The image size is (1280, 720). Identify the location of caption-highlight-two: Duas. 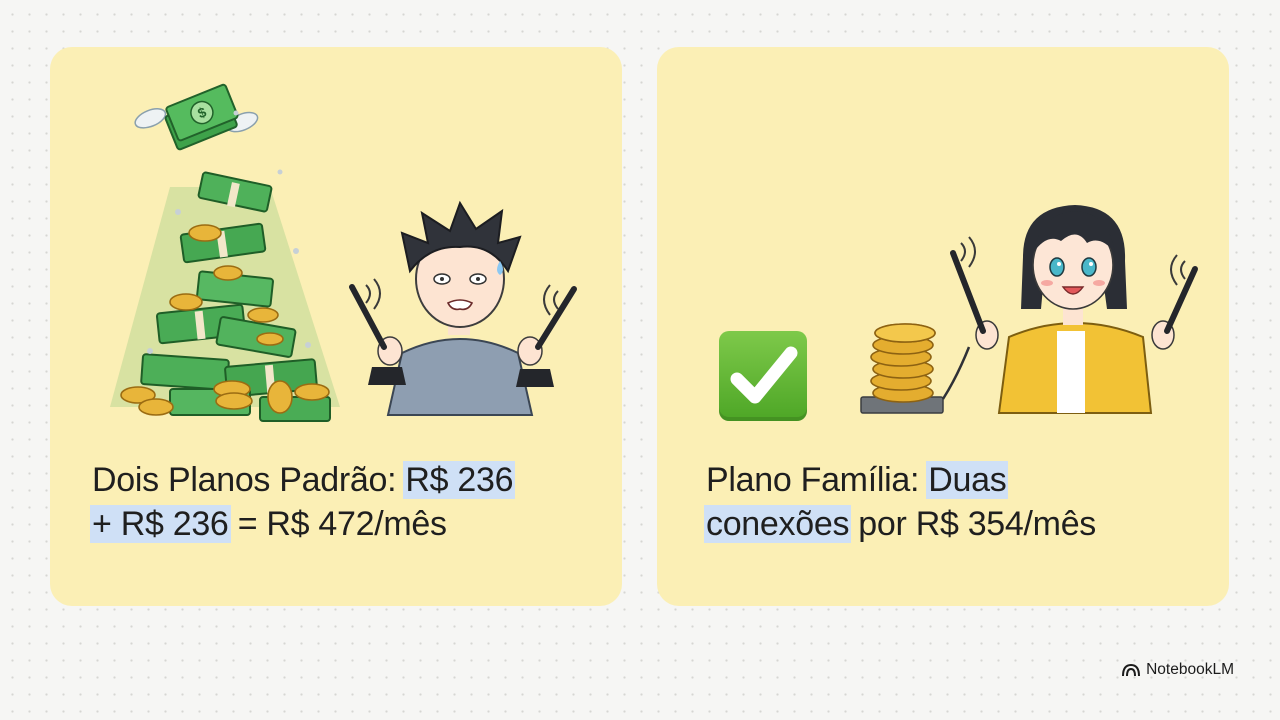
(967, 480).